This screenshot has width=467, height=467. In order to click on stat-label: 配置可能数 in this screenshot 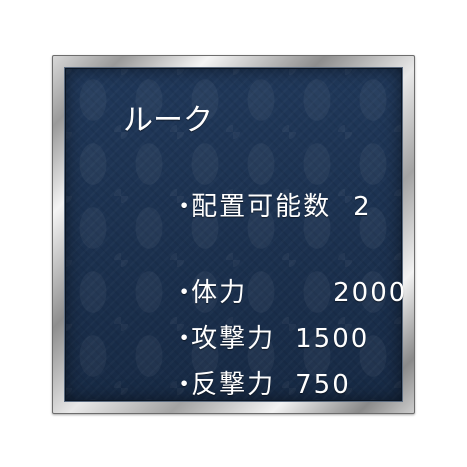, I will do `click(261, 207)`.